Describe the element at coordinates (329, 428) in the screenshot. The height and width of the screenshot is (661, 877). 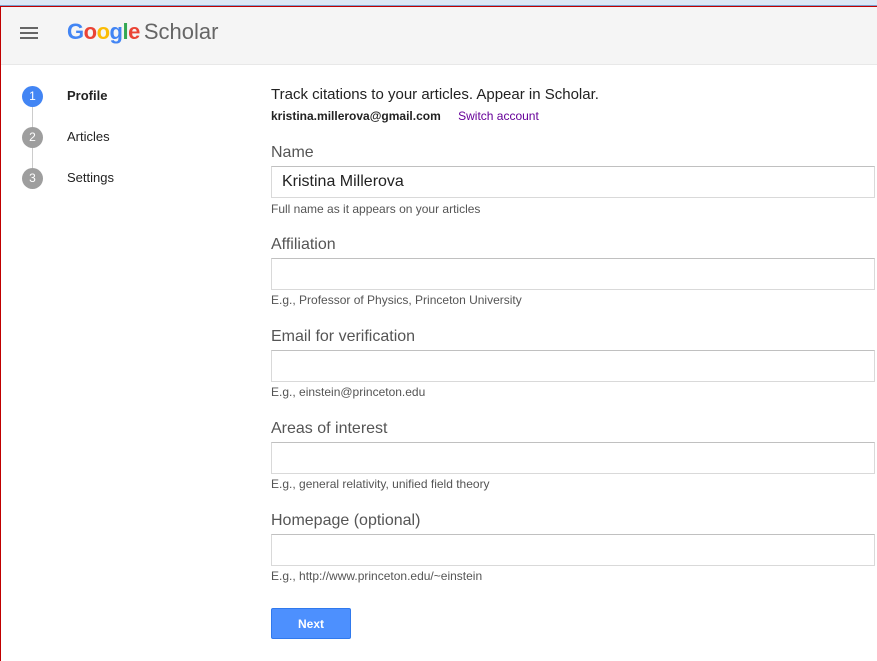
I see `interests-label: Areas of interest` at that location.